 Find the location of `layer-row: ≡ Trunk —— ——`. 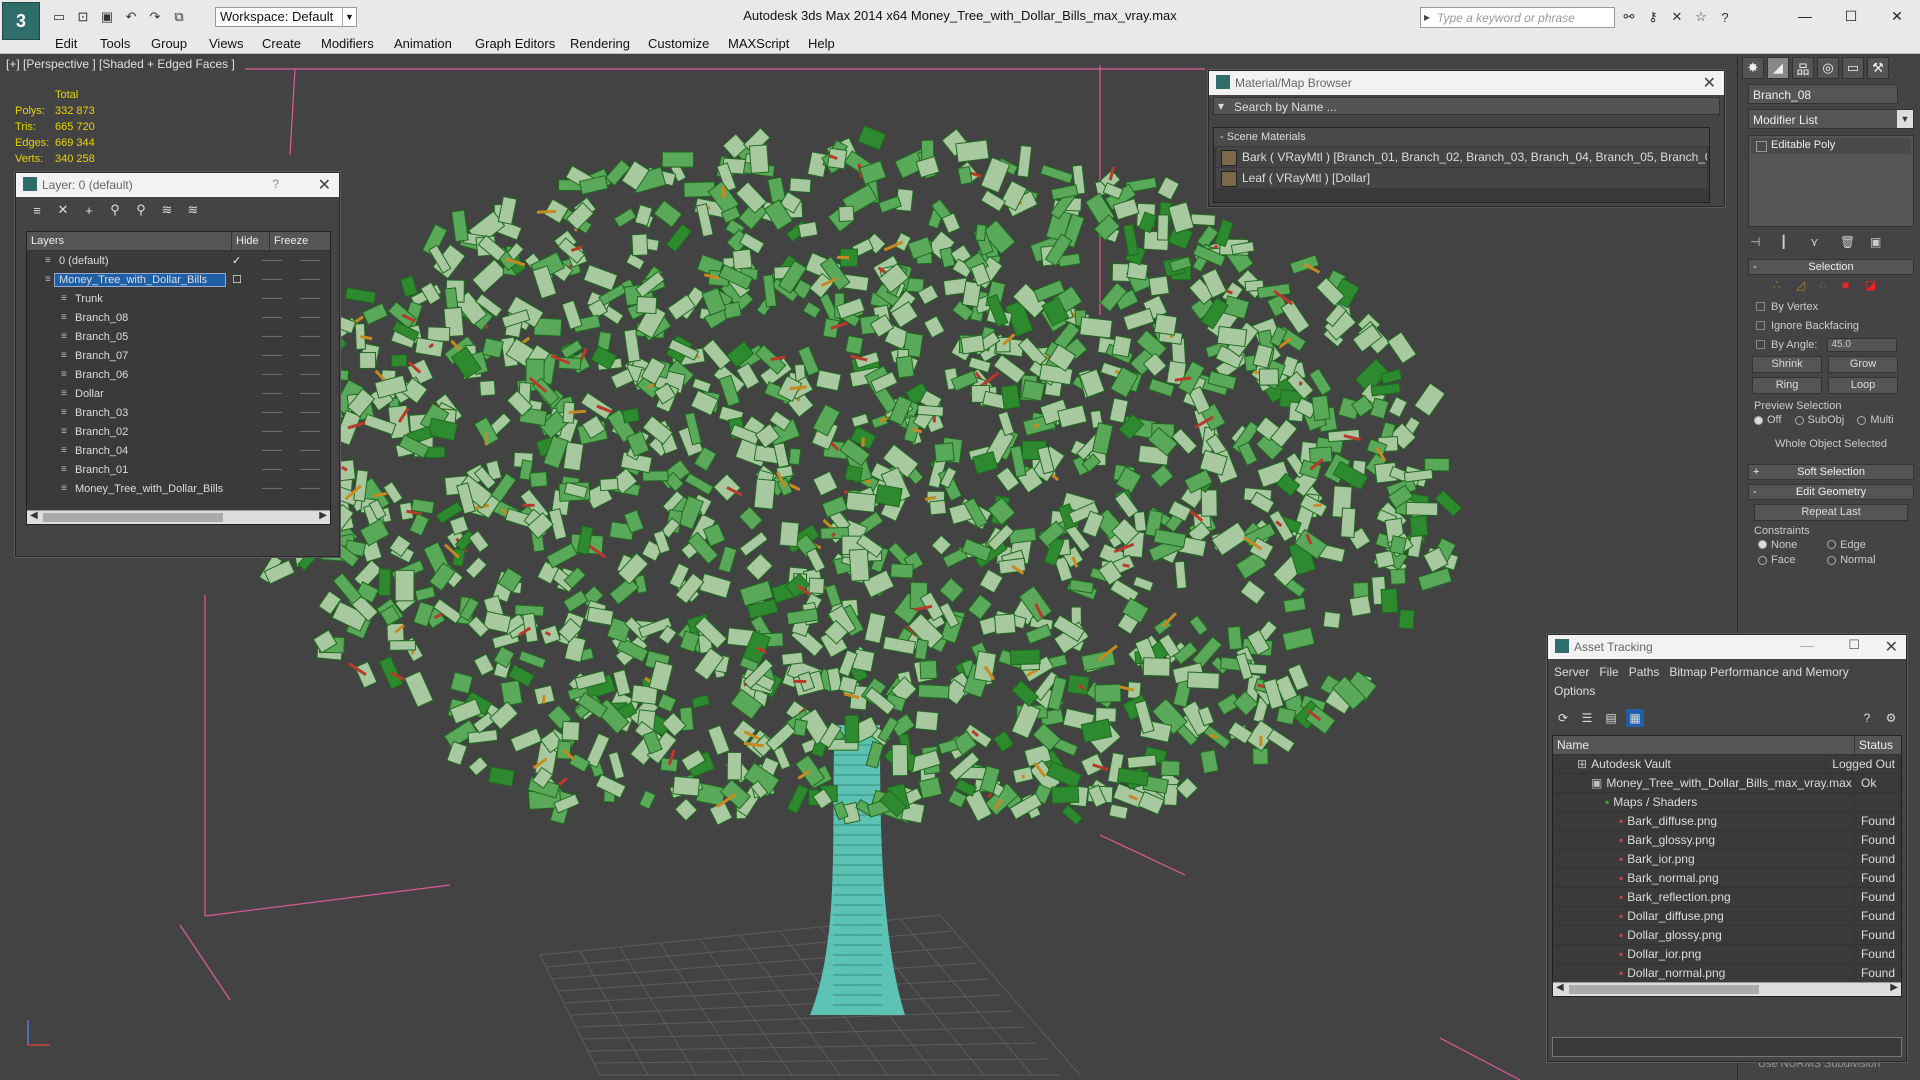

layer-row: ≡ Trunk —— —— is located at coordinates (178, 298).